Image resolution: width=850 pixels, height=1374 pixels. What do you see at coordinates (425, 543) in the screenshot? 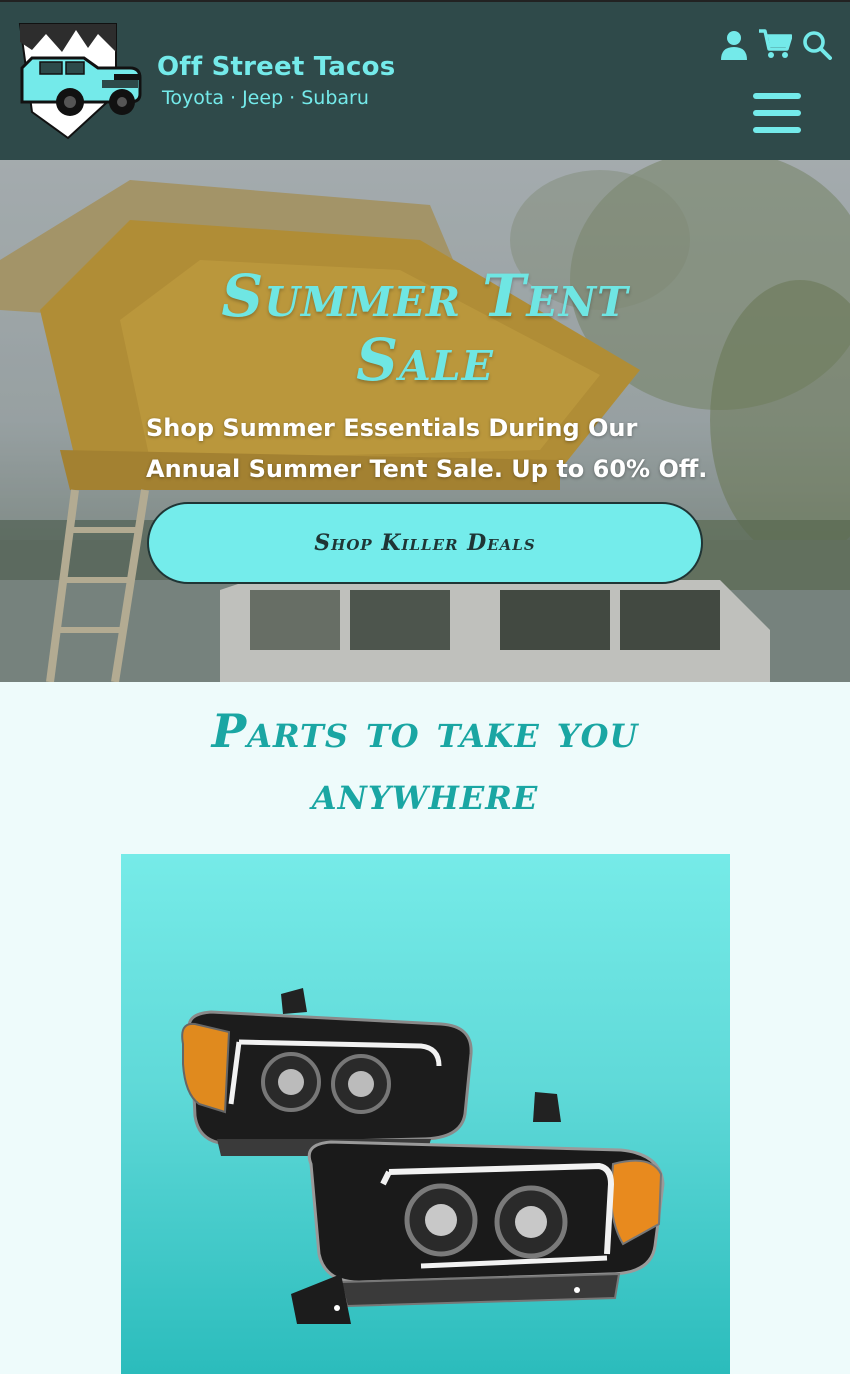
I see `shop-killer-deals-button: Shop Killer Deals` at bounding box center [425, 543].